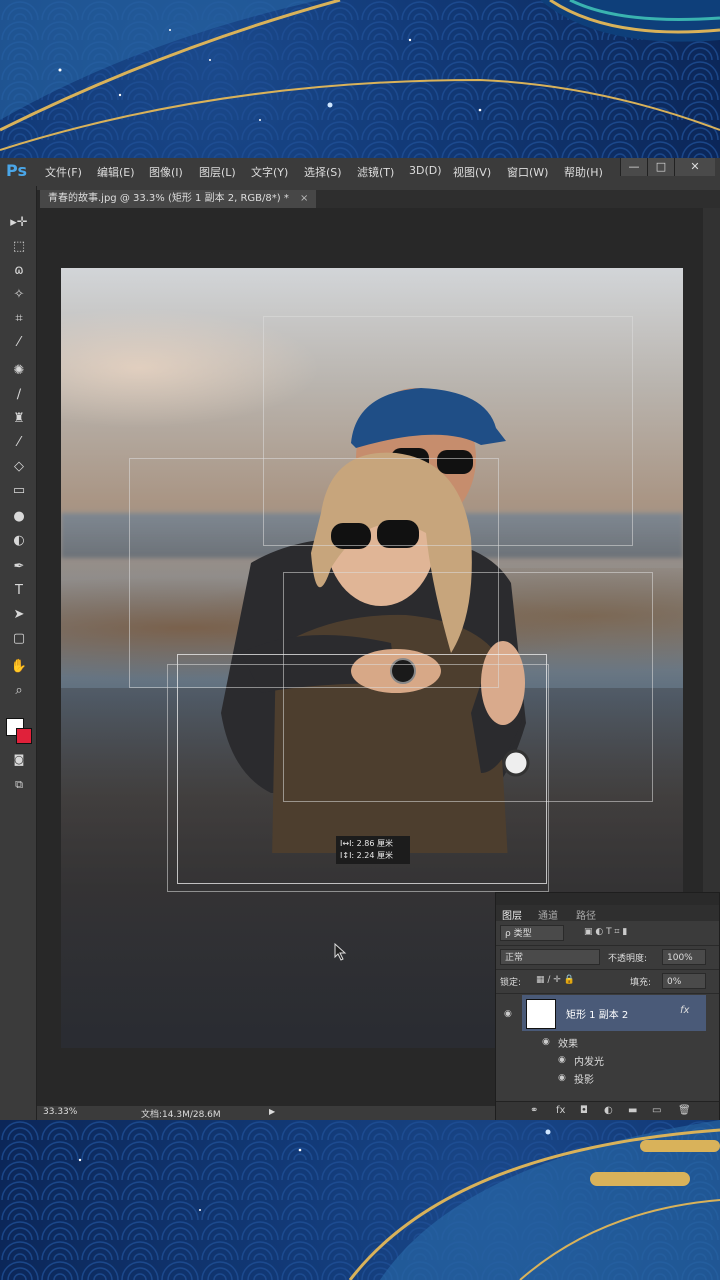 The height and width of the screenshot is (1280, 720). I want to click on menu-edit: 编辑(E), so click(116, 172).